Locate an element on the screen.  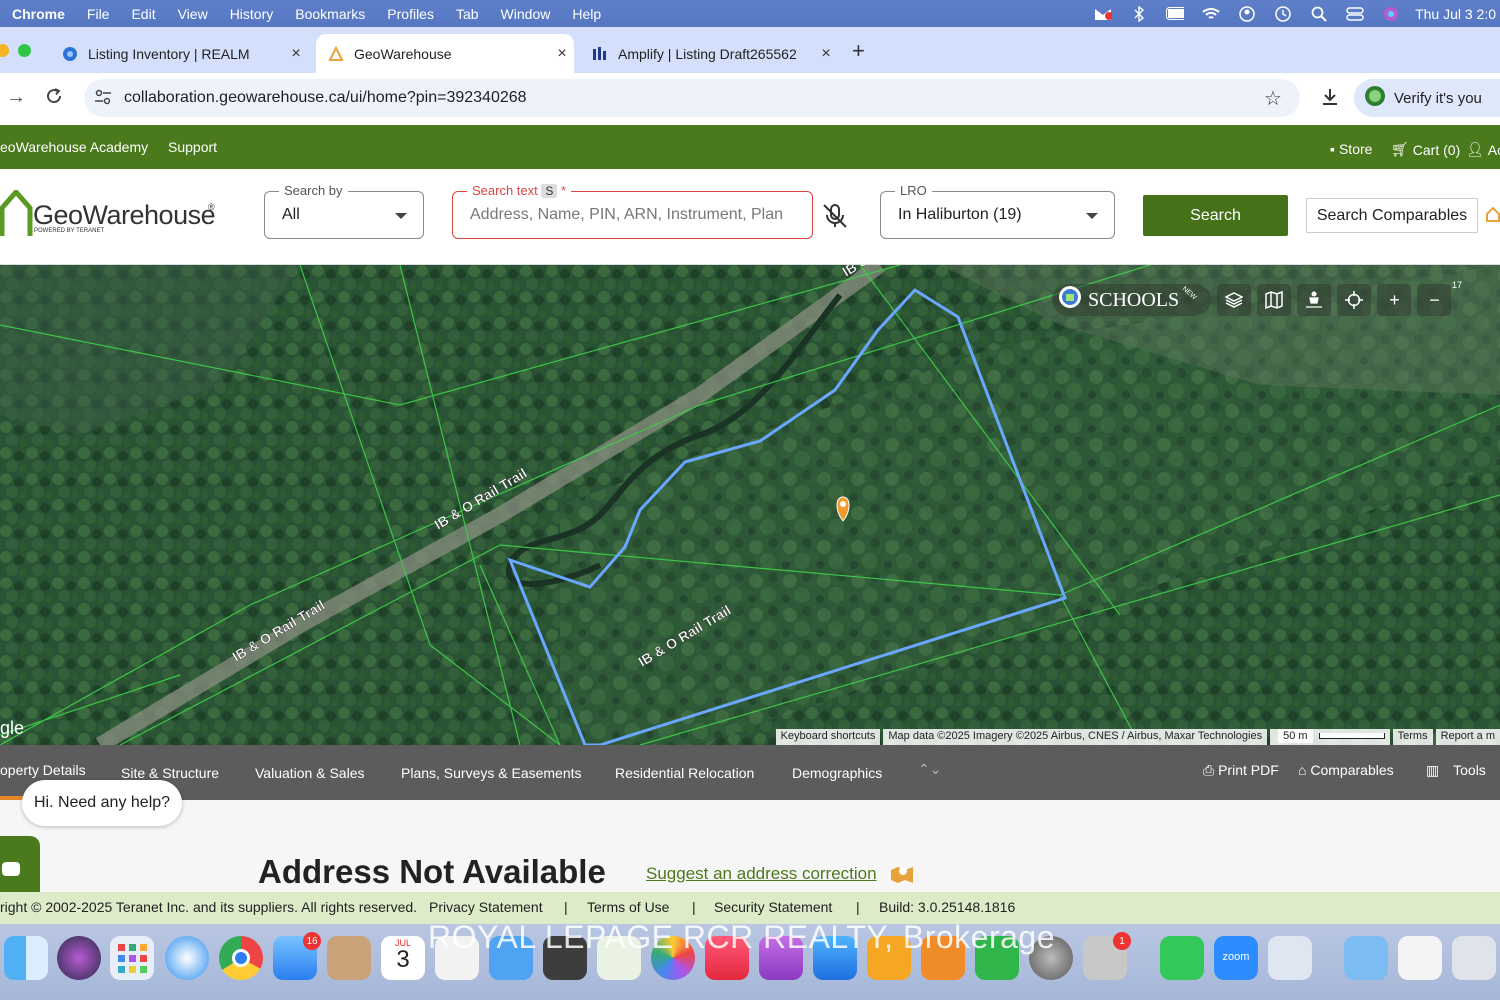
menu-help: Help is located at coordinates (586, 14).